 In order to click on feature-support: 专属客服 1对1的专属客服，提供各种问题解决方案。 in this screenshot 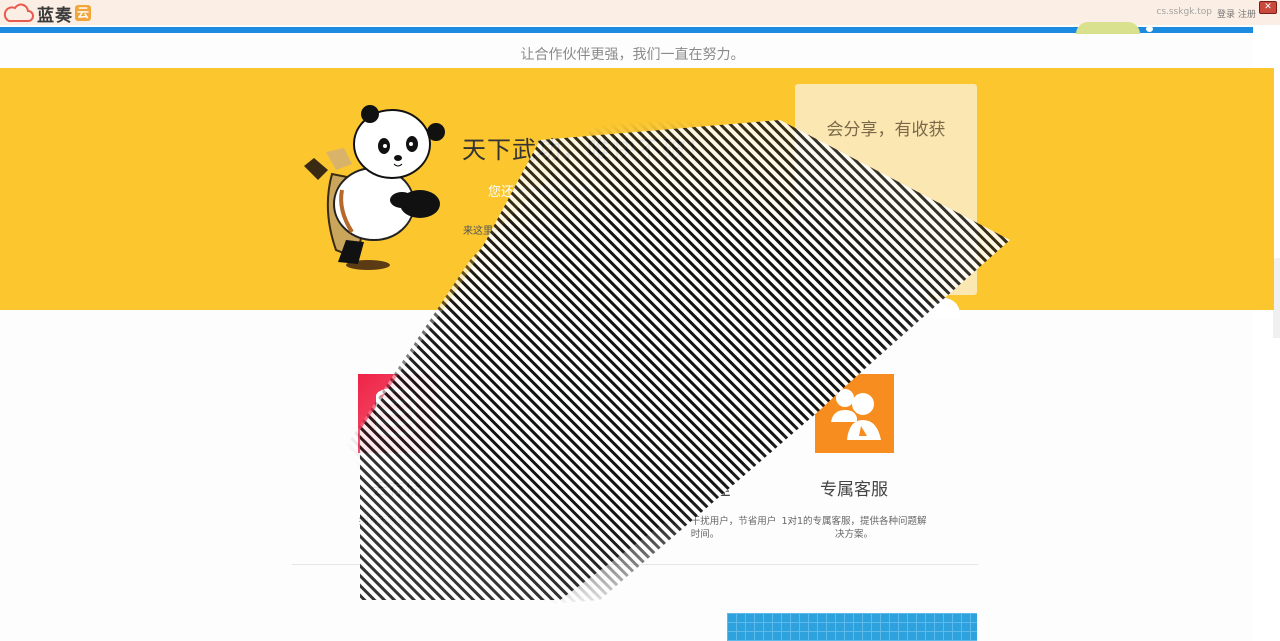, I will do `click(854, 457)`.